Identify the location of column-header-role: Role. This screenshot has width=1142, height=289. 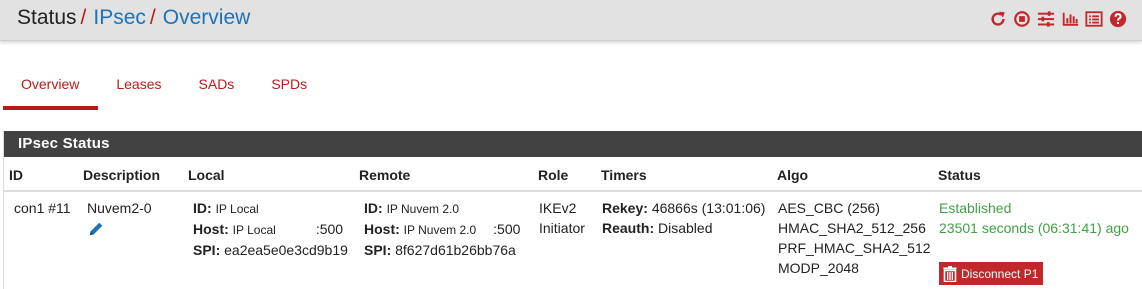
(564, 174).